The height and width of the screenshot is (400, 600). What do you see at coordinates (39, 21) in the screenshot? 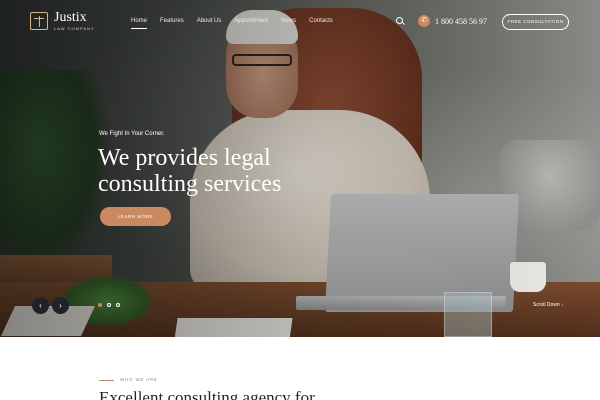
I see `scales-icon` at bounding box center [39, 21].